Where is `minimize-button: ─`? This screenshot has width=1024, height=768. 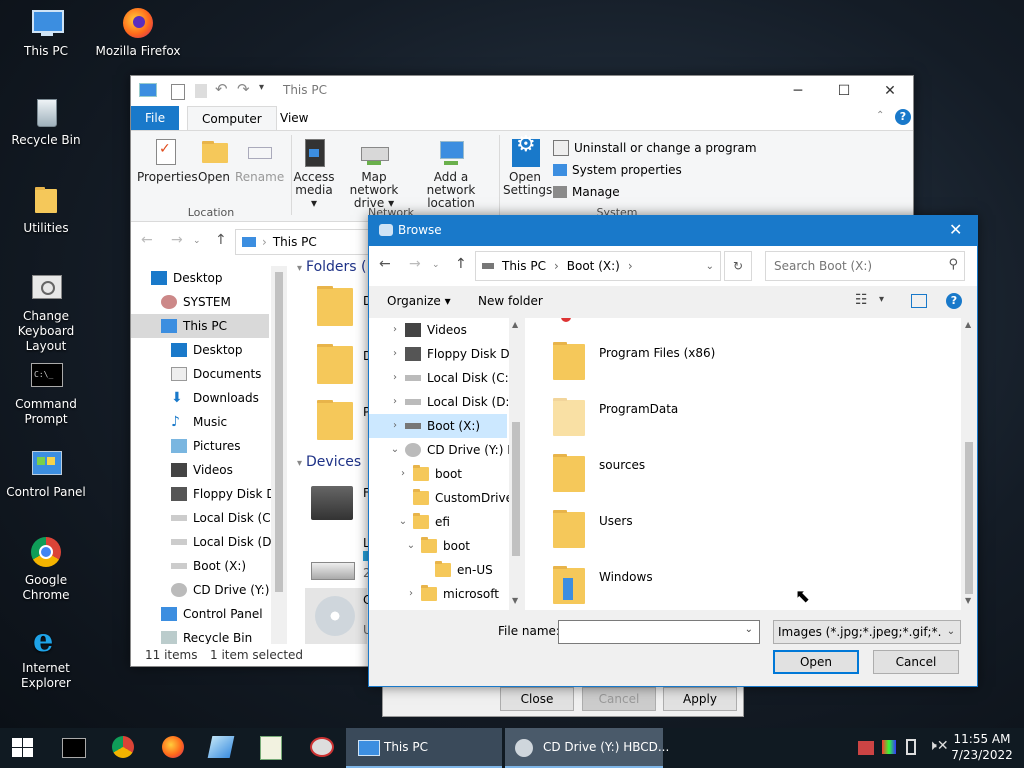
minimize-button: ─ is located at coordinates (798, 91).